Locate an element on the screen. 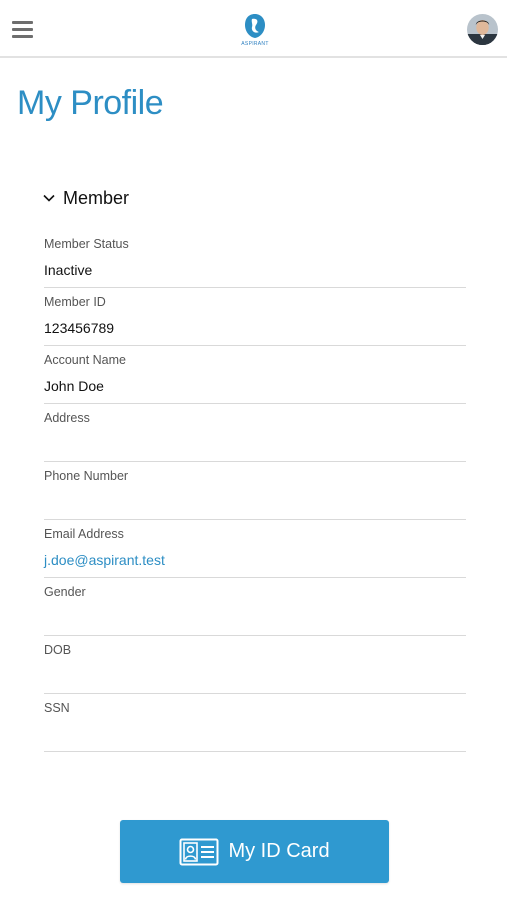  email-address-link: j.doe@aspirant.test is located at coordinates (255, 560).